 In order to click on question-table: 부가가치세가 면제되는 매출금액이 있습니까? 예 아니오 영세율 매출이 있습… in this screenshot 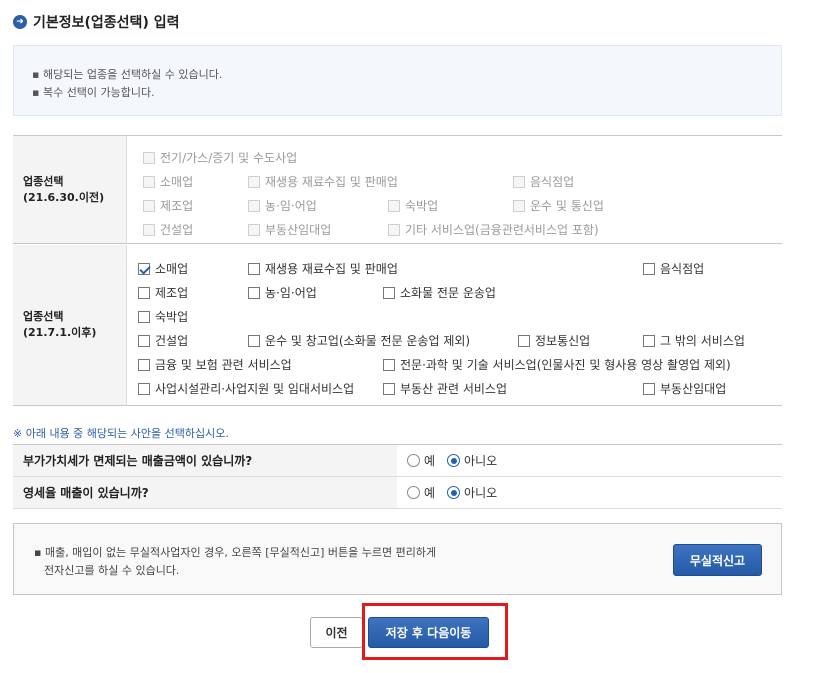, I will do `click(397, 476)`.